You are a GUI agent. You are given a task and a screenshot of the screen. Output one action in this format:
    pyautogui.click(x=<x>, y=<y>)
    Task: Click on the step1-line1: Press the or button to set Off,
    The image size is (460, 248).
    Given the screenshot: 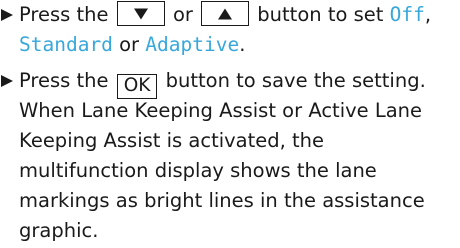 What is the action you would take?
    pyautogui.click(x=238, y=15)
    